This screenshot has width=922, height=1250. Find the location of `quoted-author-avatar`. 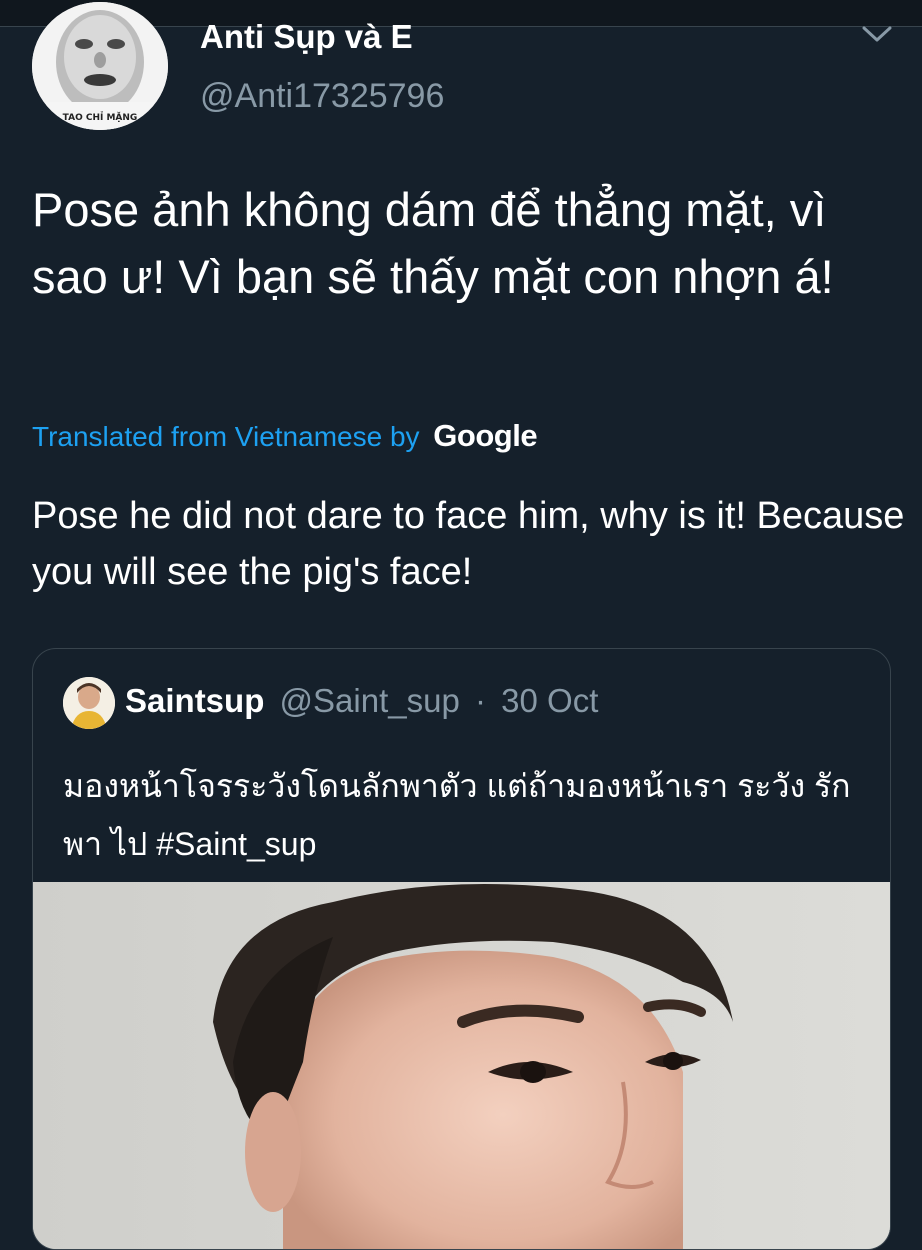

quoted-author-avatar is located at coordinates (89, 703).